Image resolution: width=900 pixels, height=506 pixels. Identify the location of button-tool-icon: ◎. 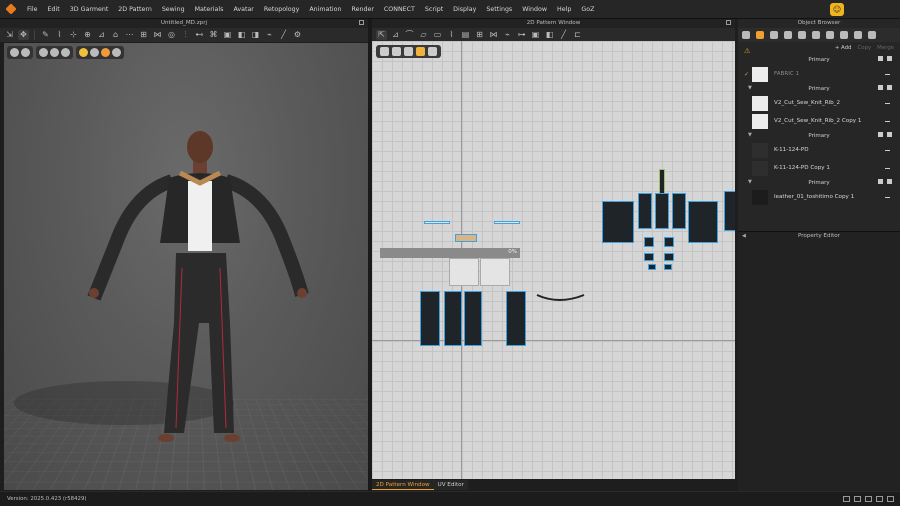
(171, 35).